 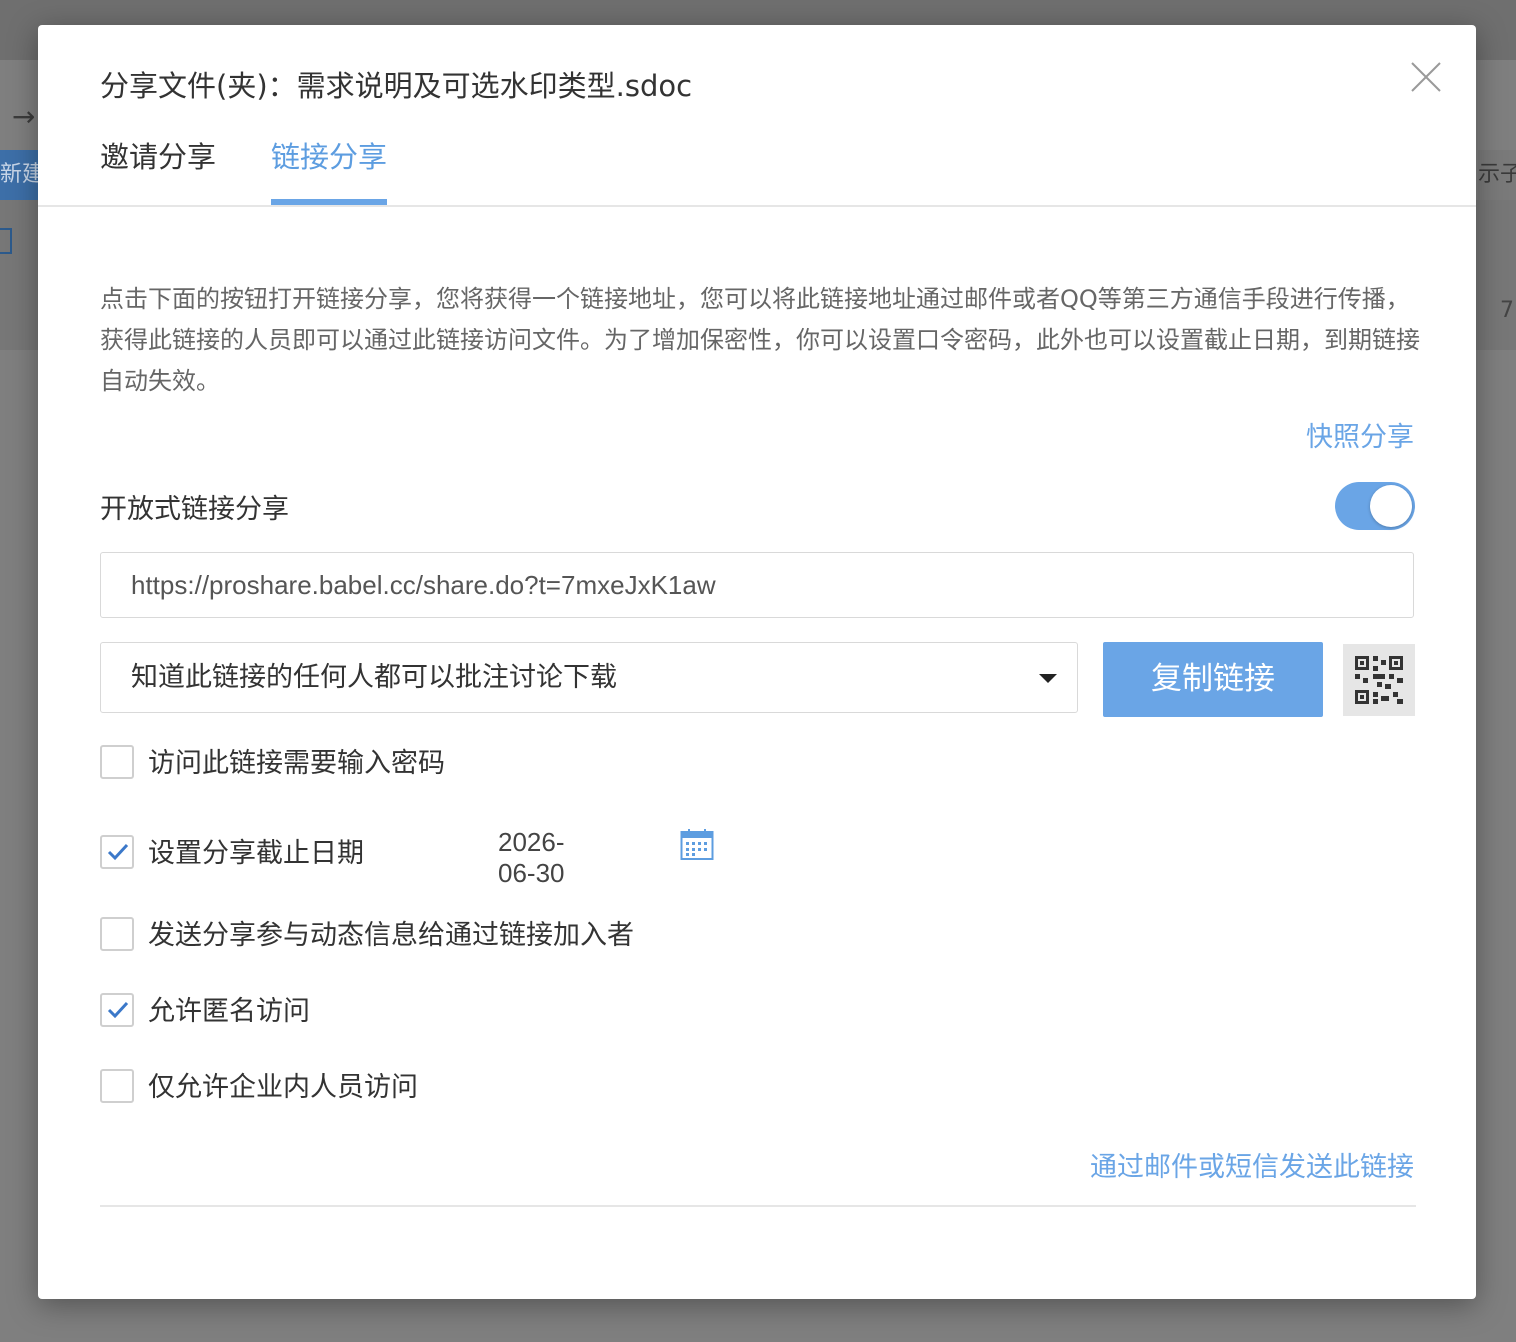 I want to click on background-new-button: 新建, so click(x=20, y=175).